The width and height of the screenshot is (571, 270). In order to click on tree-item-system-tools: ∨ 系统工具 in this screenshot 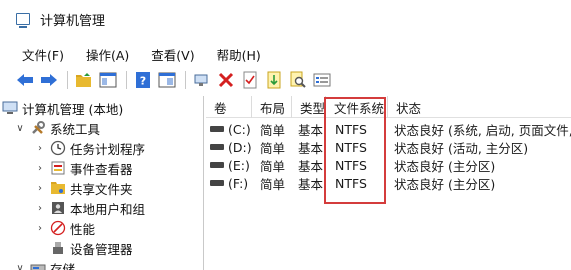, I will do `click(57, 128)`.